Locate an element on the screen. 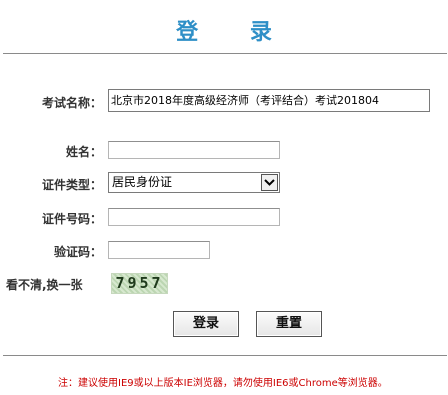 The image size is (448, 395). top-divider is located at coordinates (225, 53).